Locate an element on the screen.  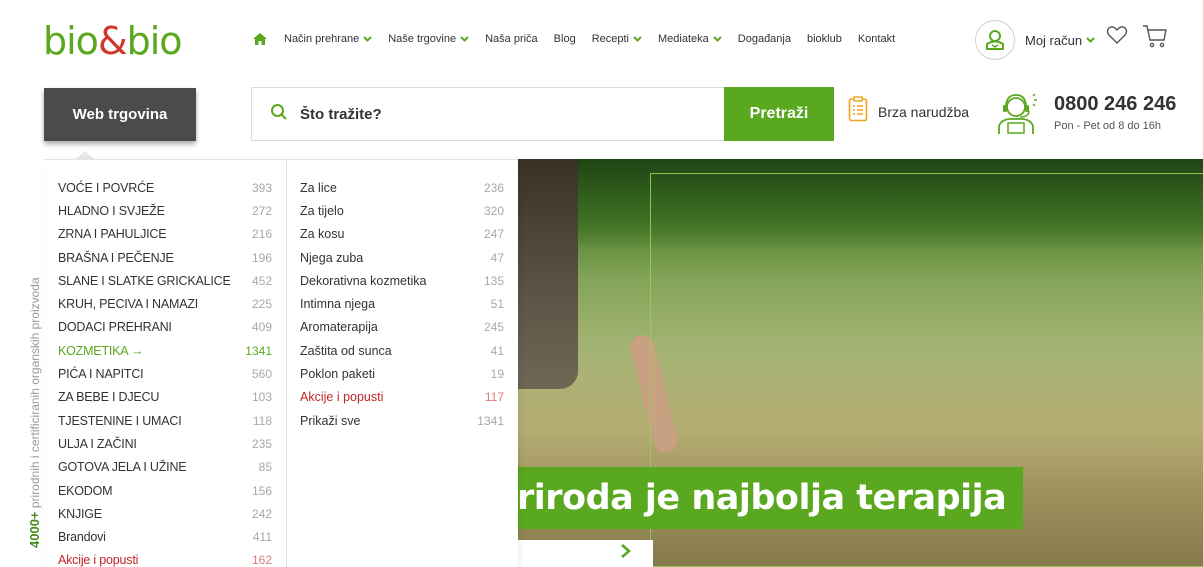
subcategory-label: Zaštita od sunca is located at coordinates (346, 350).